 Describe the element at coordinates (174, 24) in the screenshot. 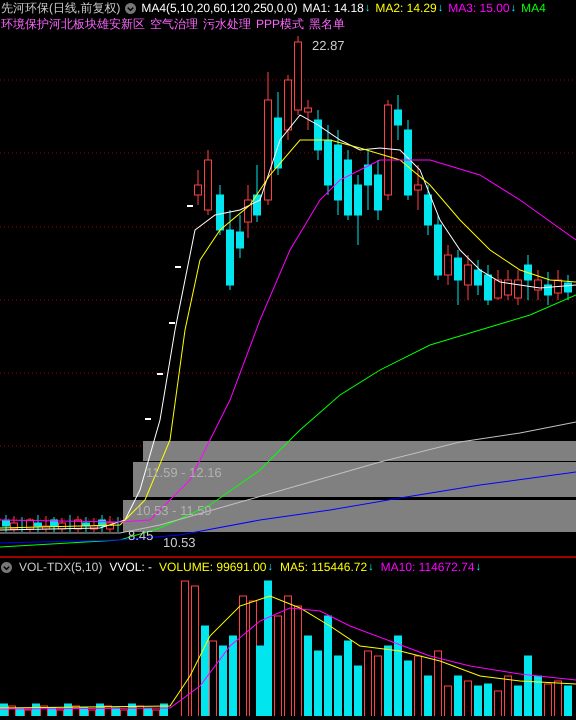

I see `concept-tag: 空气治理` at that location.